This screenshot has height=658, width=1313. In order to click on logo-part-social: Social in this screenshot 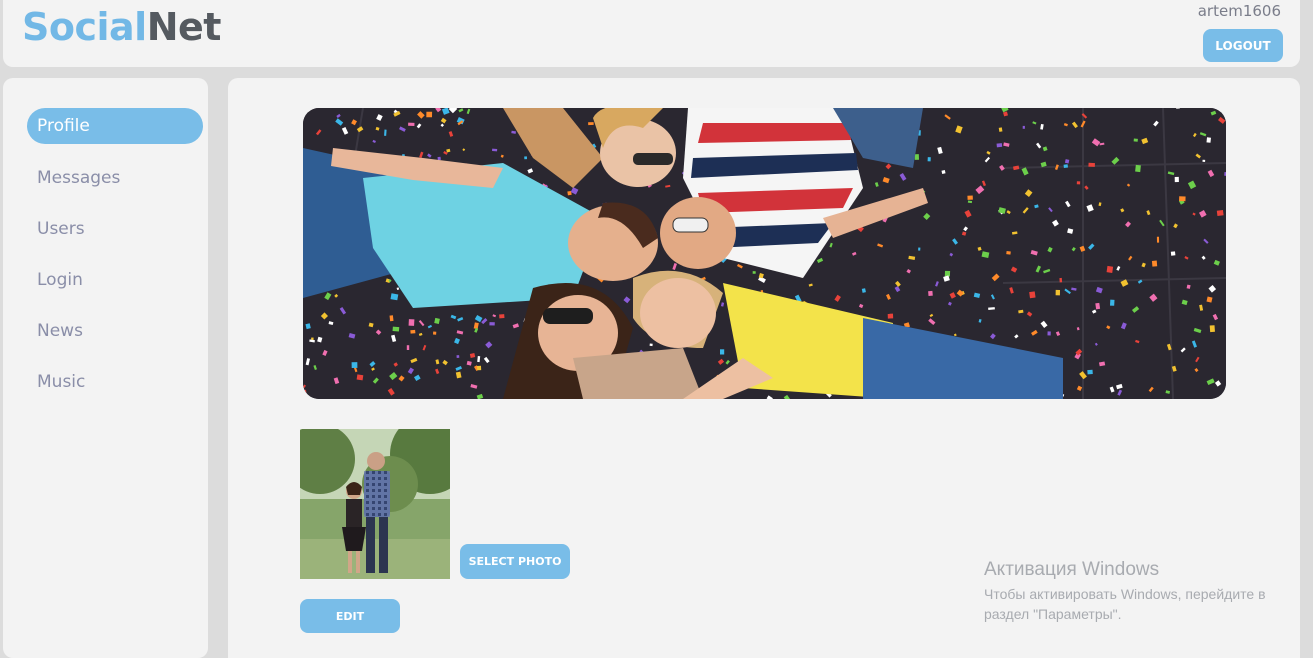, I will do `click(84, 27)`.